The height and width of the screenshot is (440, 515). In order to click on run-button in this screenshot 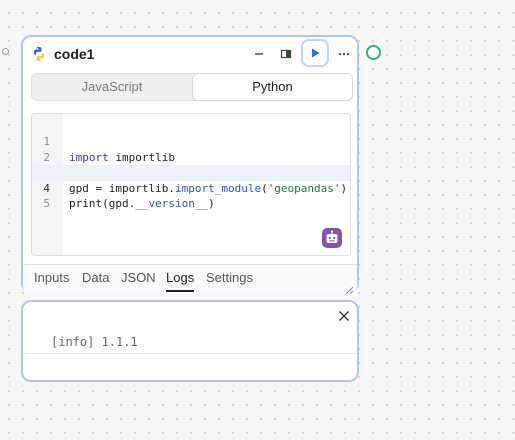, I will do `click(315, 53)`.